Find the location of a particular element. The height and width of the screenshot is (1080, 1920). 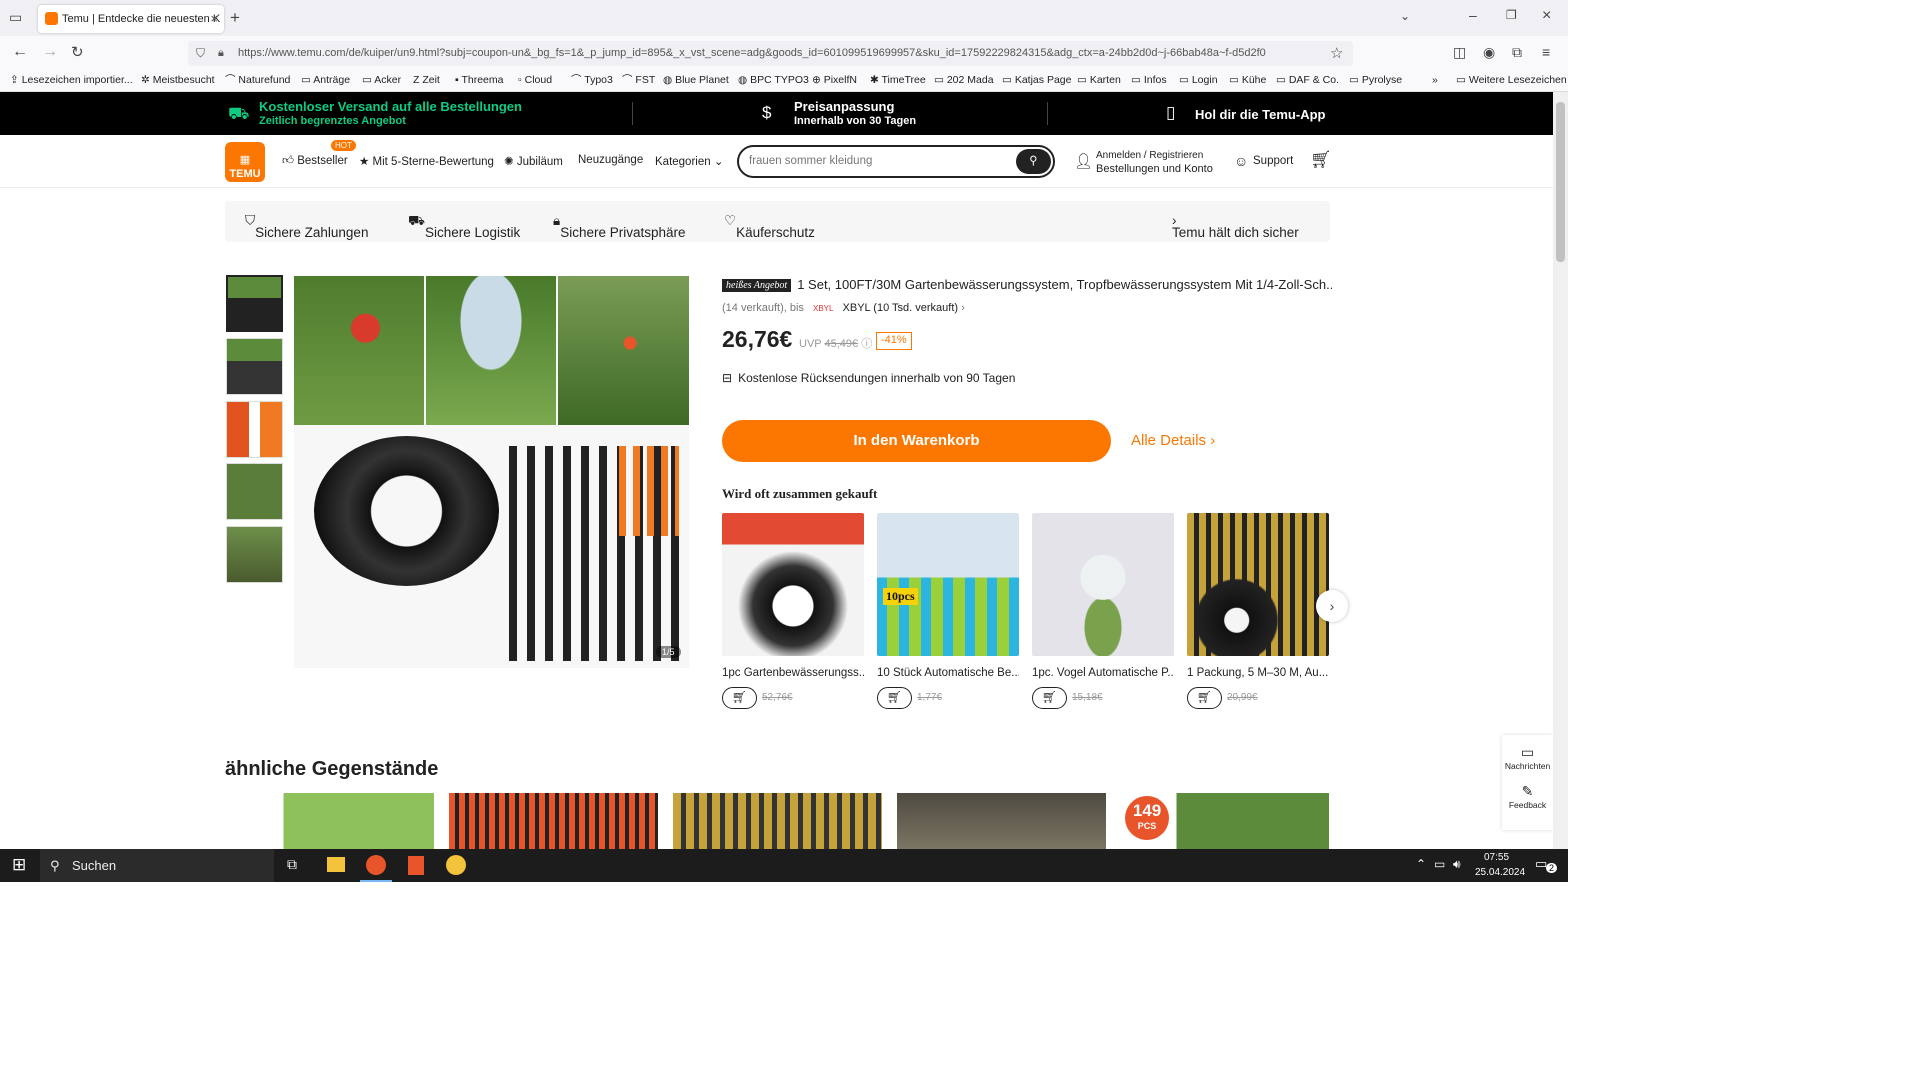

nav-jubilee: ✺ Jubiläum is located at coordinates (533, 161).